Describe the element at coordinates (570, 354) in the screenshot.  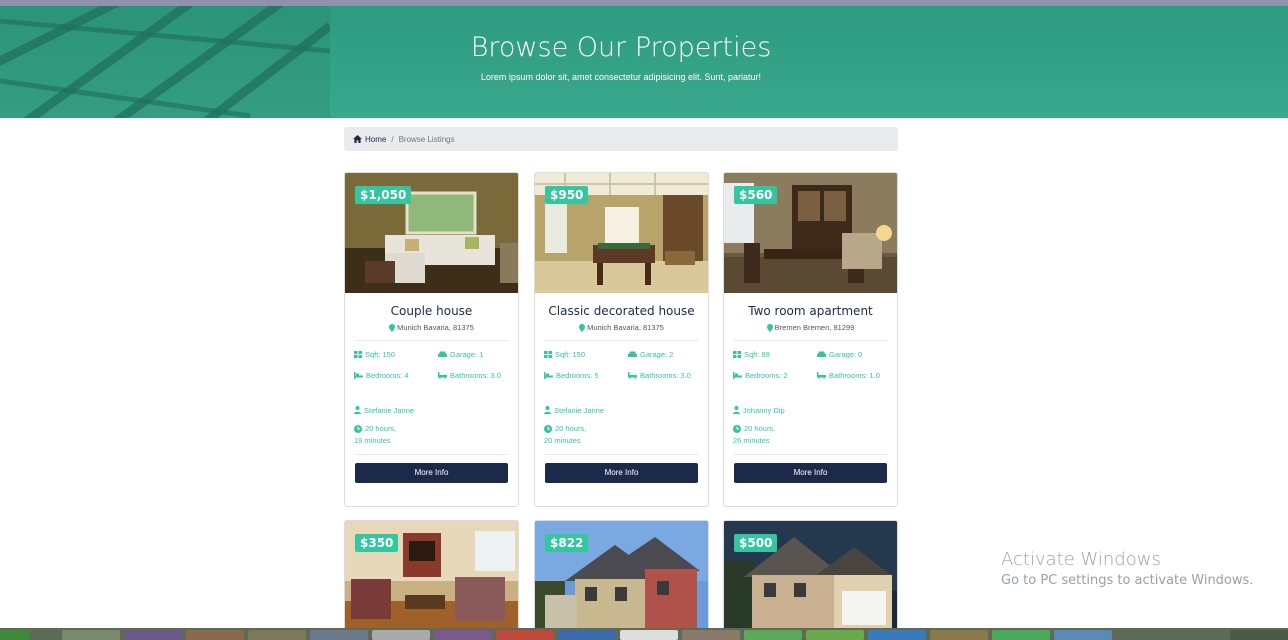
I see `stat-sqft-label: Sqft: 150` at that location.